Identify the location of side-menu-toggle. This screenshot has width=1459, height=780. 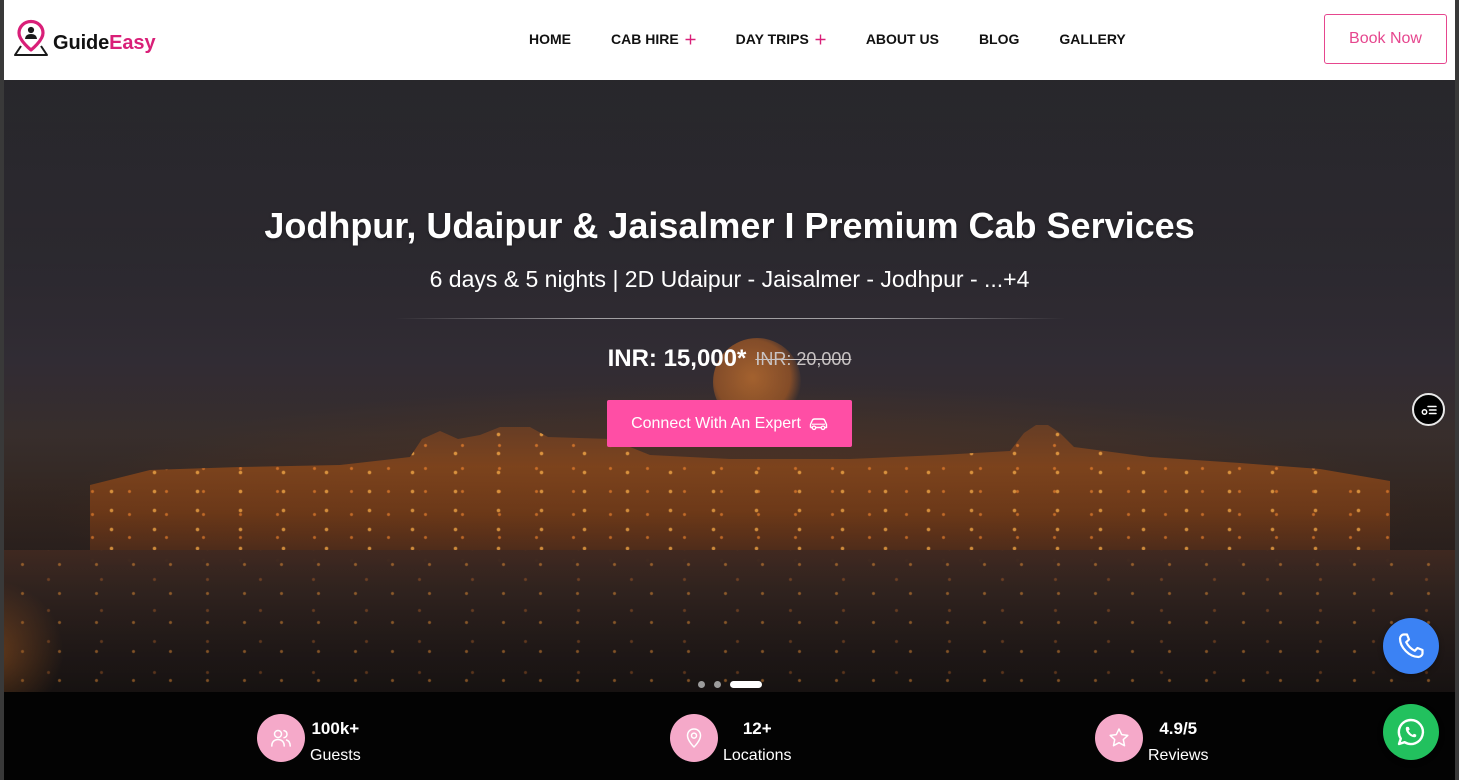
(1428, 409).